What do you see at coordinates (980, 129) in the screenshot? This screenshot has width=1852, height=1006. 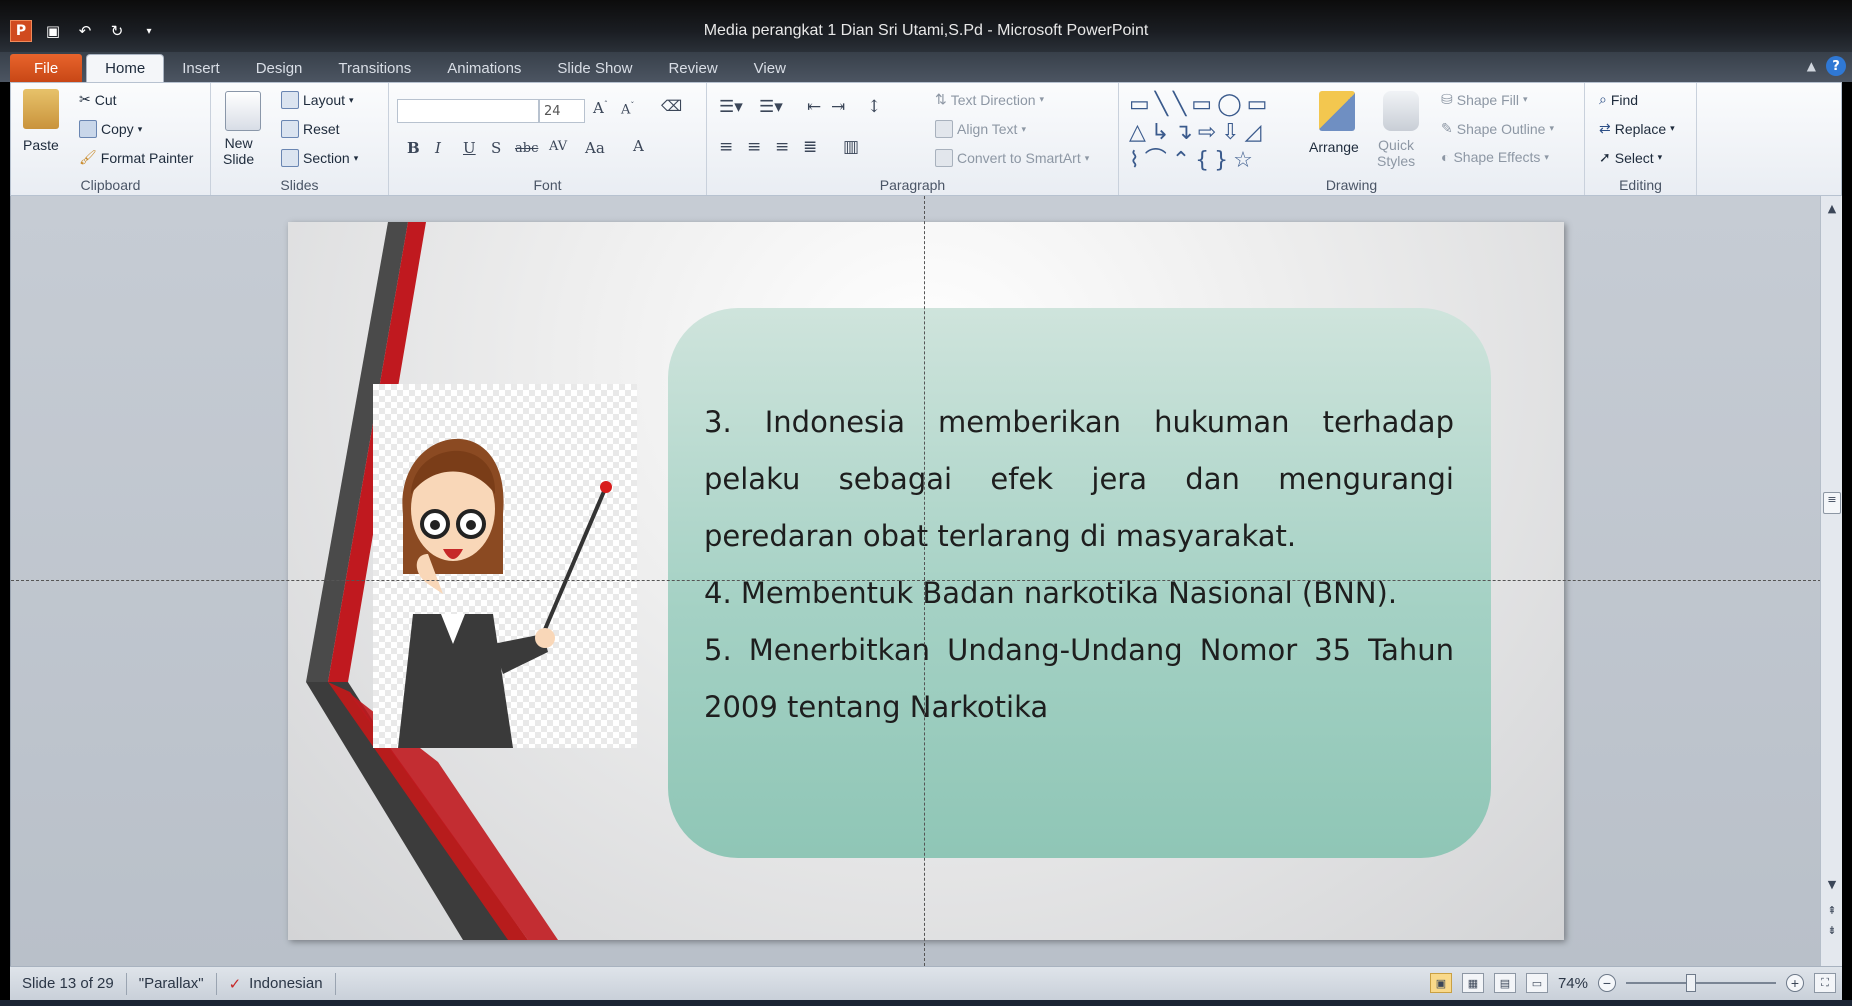 I see `align-text-button: Align Text ▾` at bounding box center [980, 129].